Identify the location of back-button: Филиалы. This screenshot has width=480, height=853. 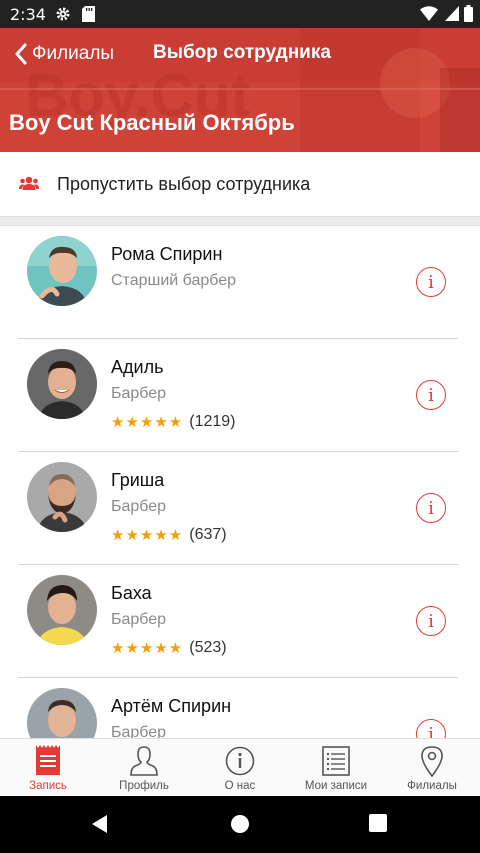
(64, 54).